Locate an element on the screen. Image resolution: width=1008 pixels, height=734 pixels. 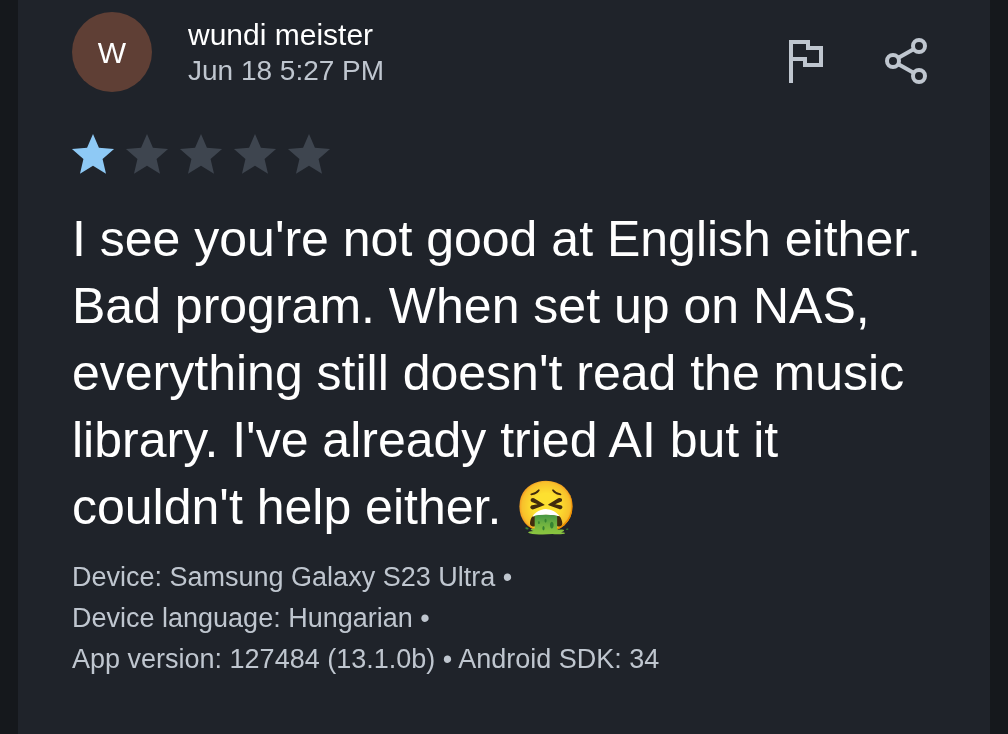
review-date: Jun 18 5:27 PM is located at coordinates (286, 71).